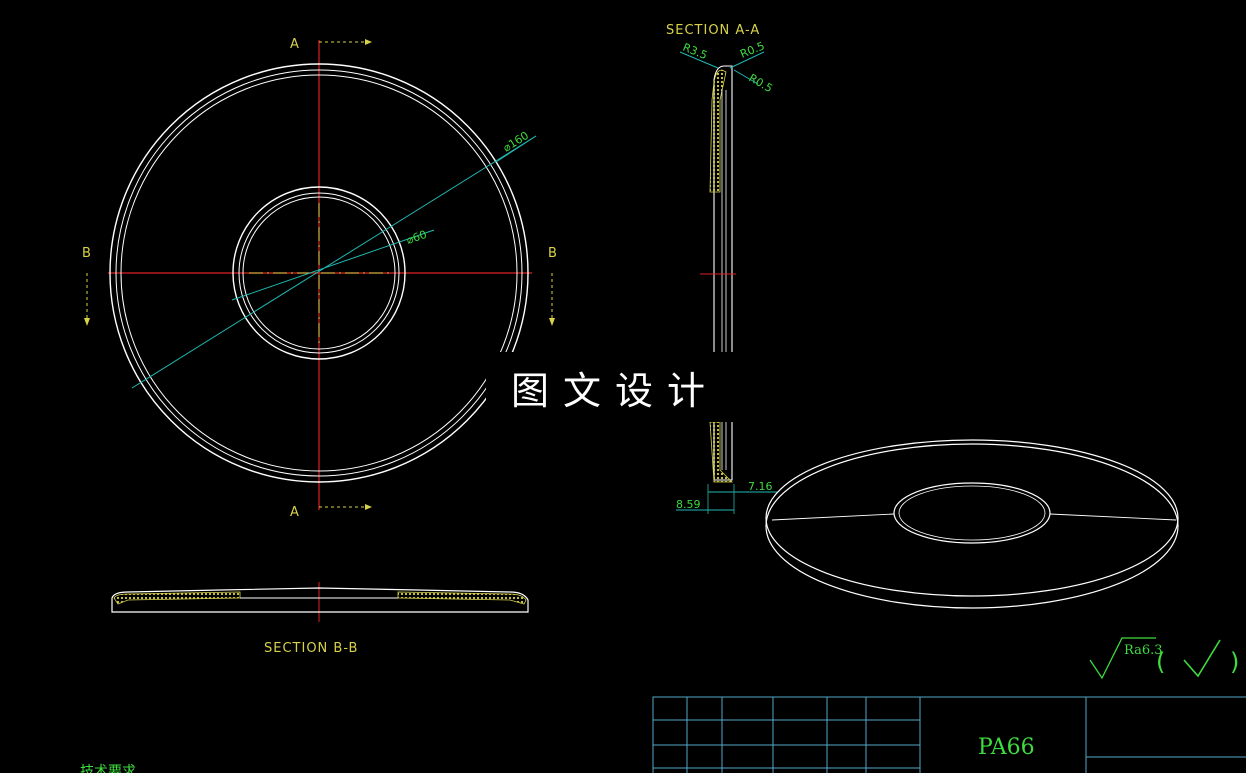  I want to click on iso-outer-ellipse, so click(972, 518).